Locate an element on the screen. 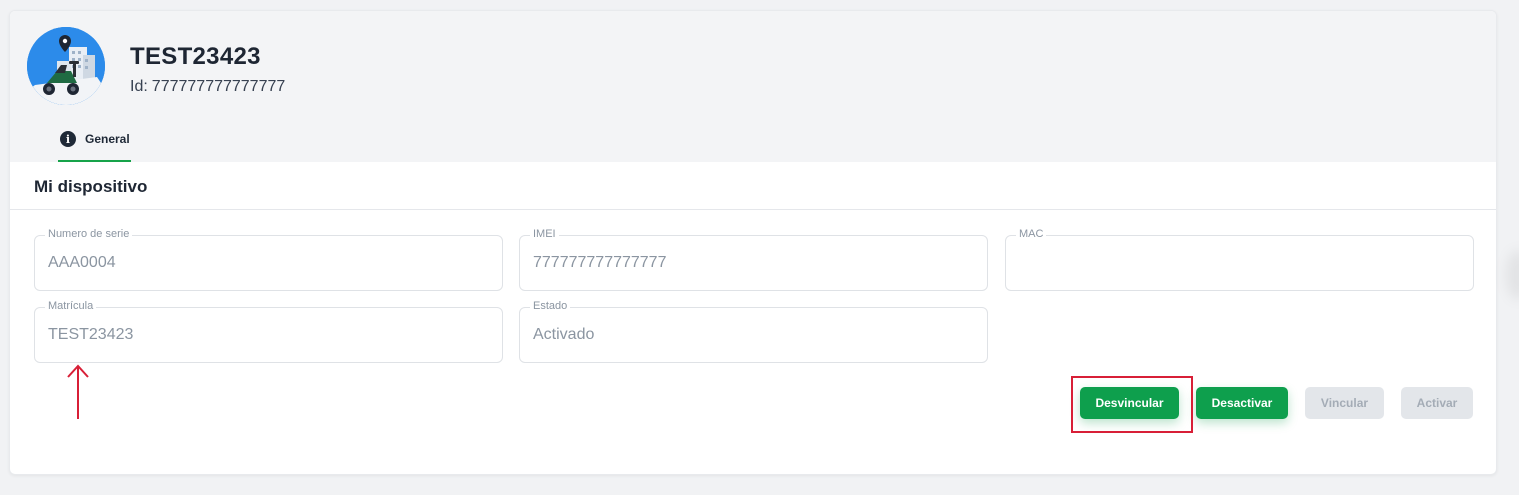 The image size is (1519, 495). status-field: Estado Activado is located at coordinates (753, 331).